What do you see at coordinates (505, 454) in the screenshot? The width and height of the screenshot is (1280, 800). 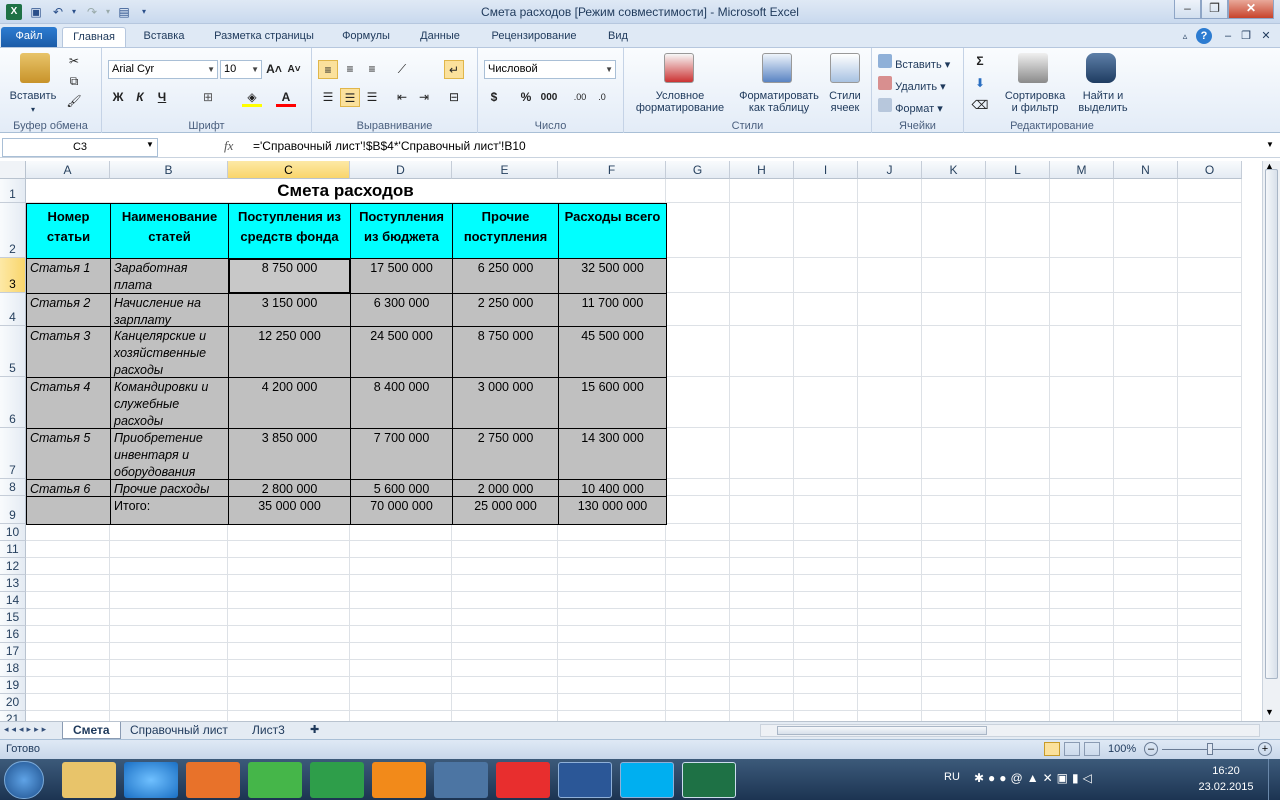 I see `table-cell: 2 750 000` at bounding box center [505, 454].